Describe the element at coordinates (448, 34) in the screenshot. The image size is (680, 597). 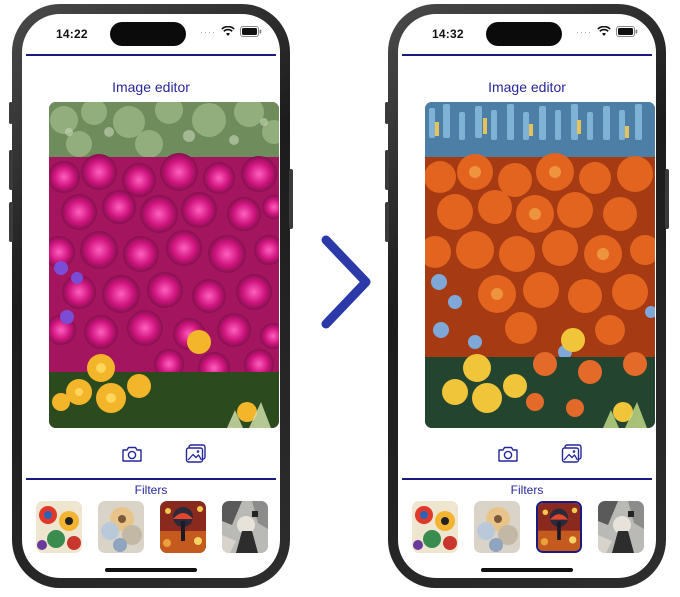
I see `status-time: 14:32` at that location.